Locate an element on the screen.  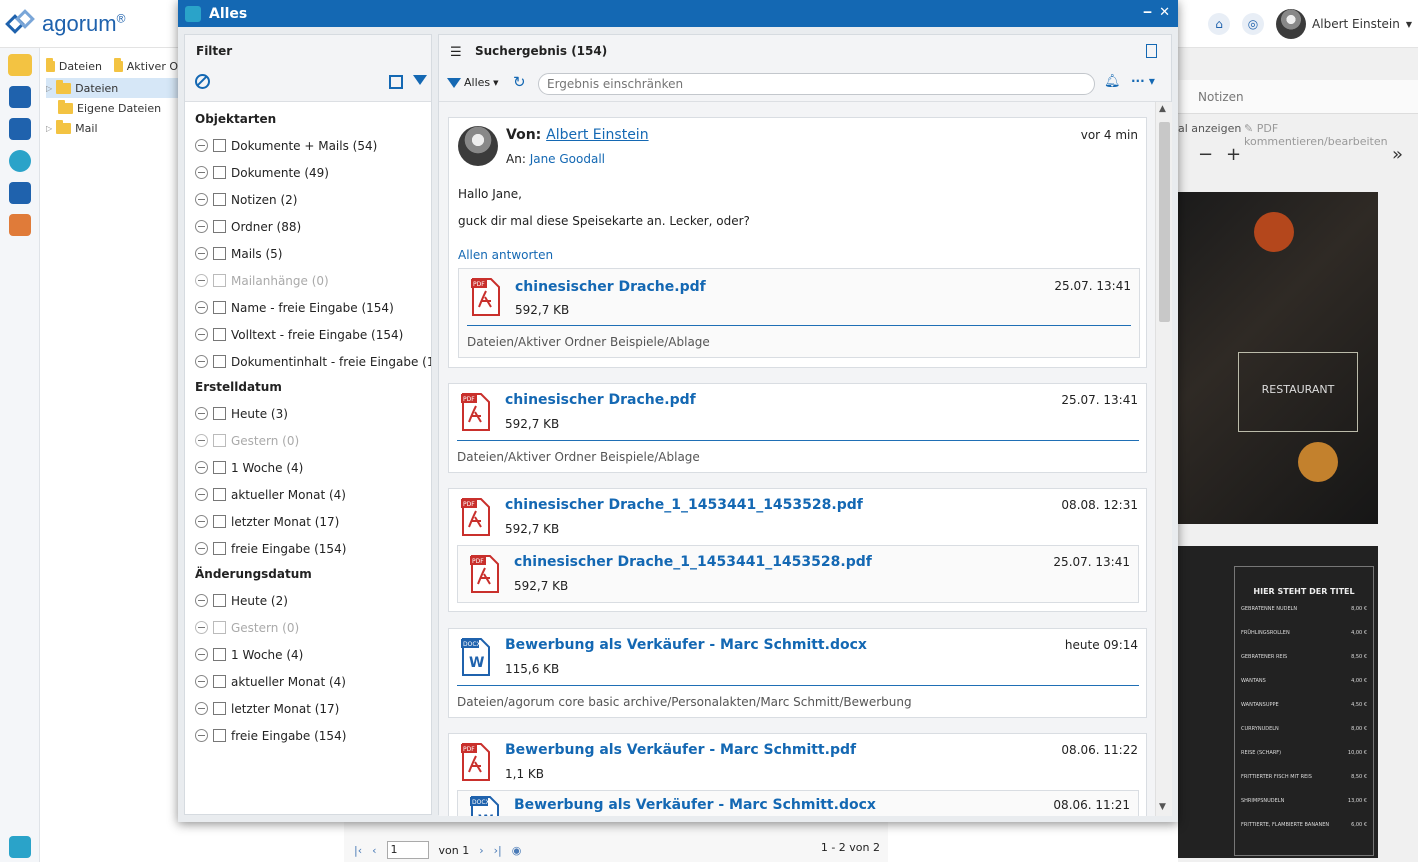
next-page-icon: › is located at coordinates (481, 850).